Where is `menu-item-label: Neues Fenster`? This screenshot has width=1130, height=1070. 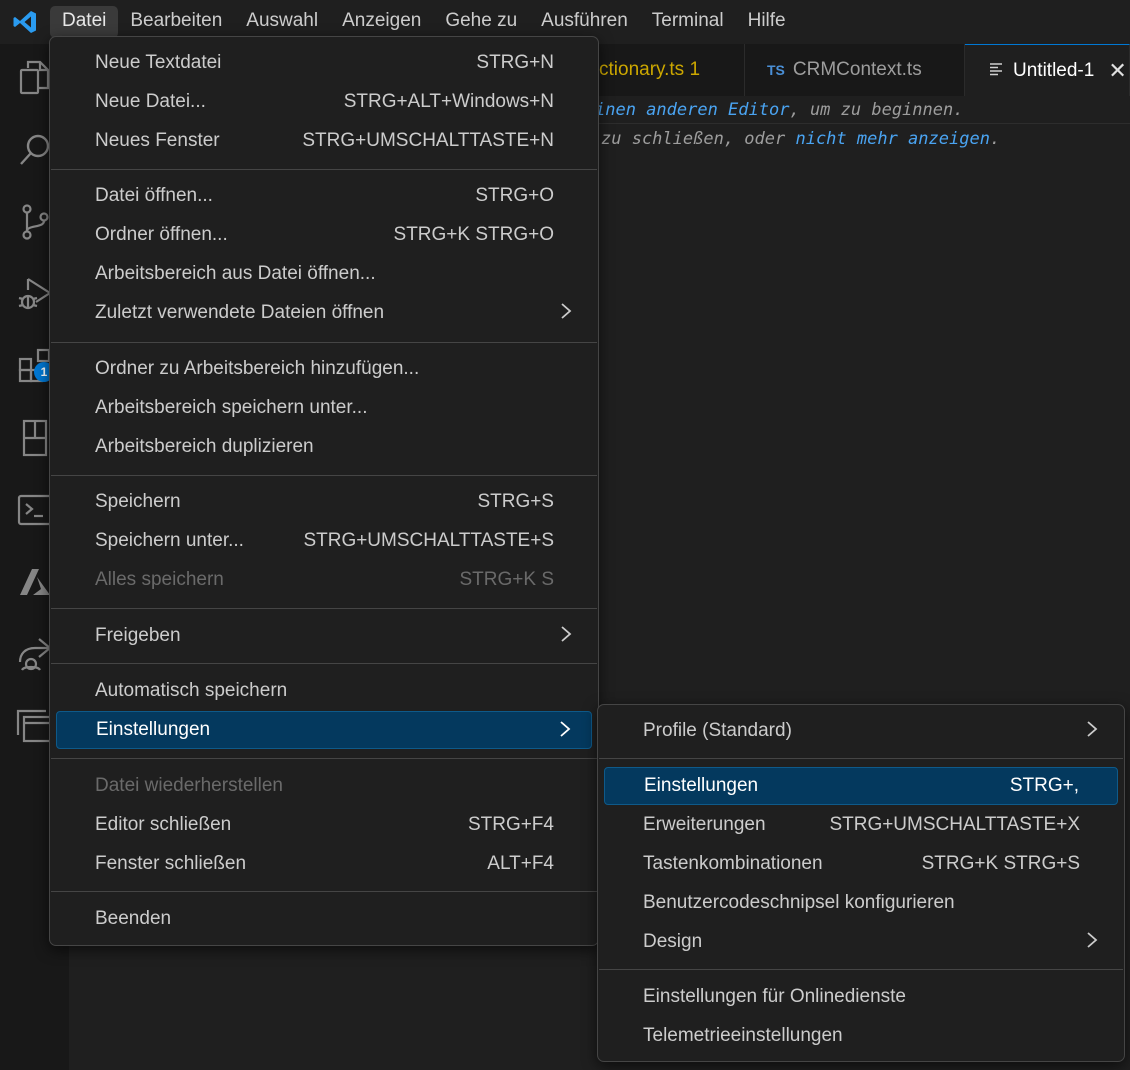 menu-item-label: Neues Fenster is located at coordinates (157, 140).